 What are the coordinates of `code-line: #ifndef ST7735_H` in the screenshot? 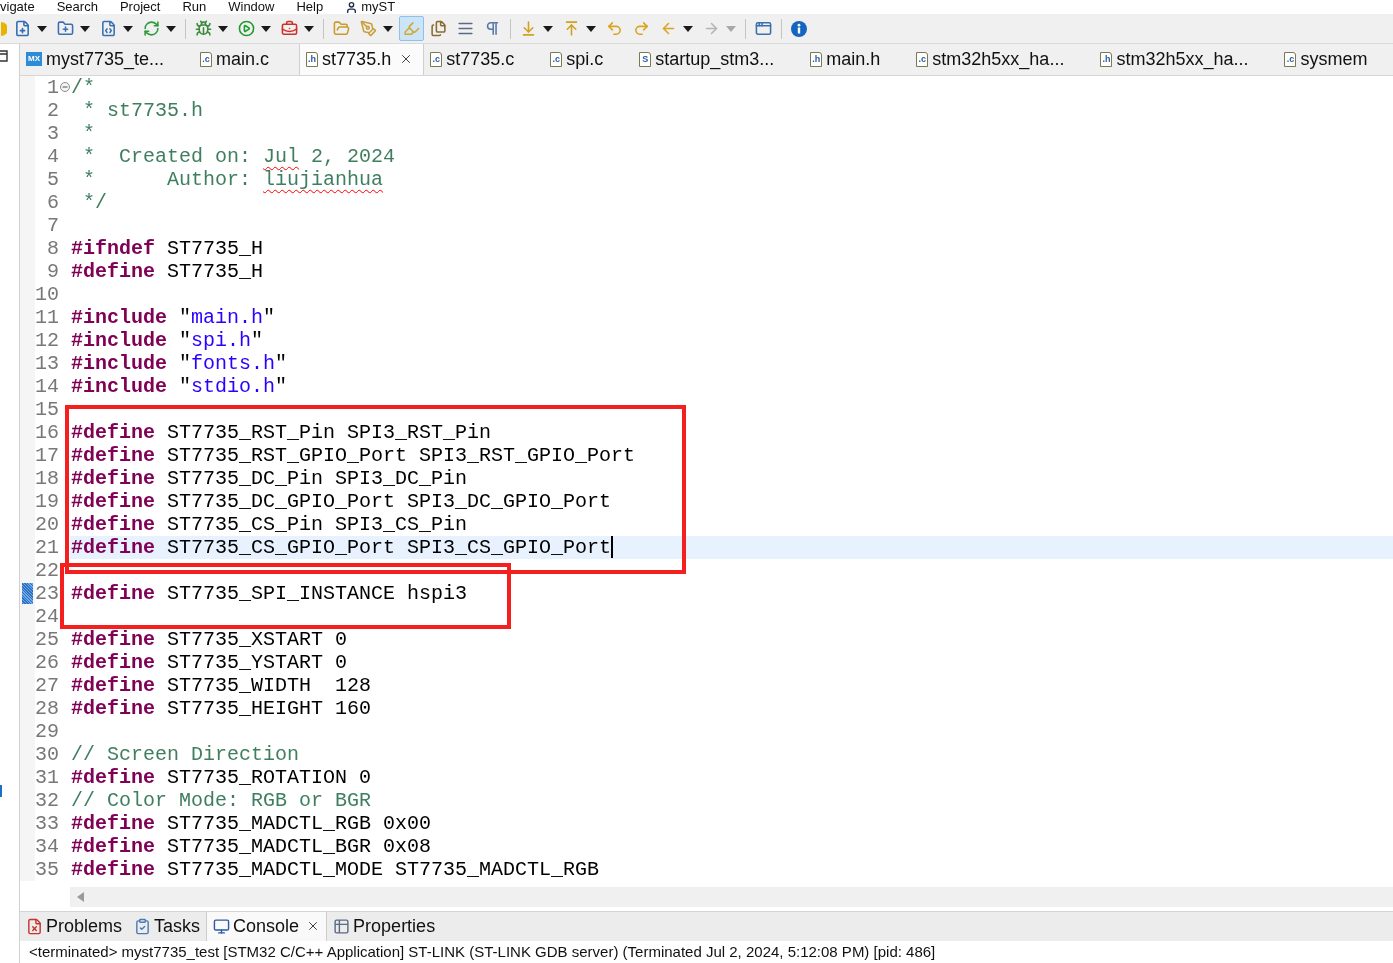 It's located at (167, 248).